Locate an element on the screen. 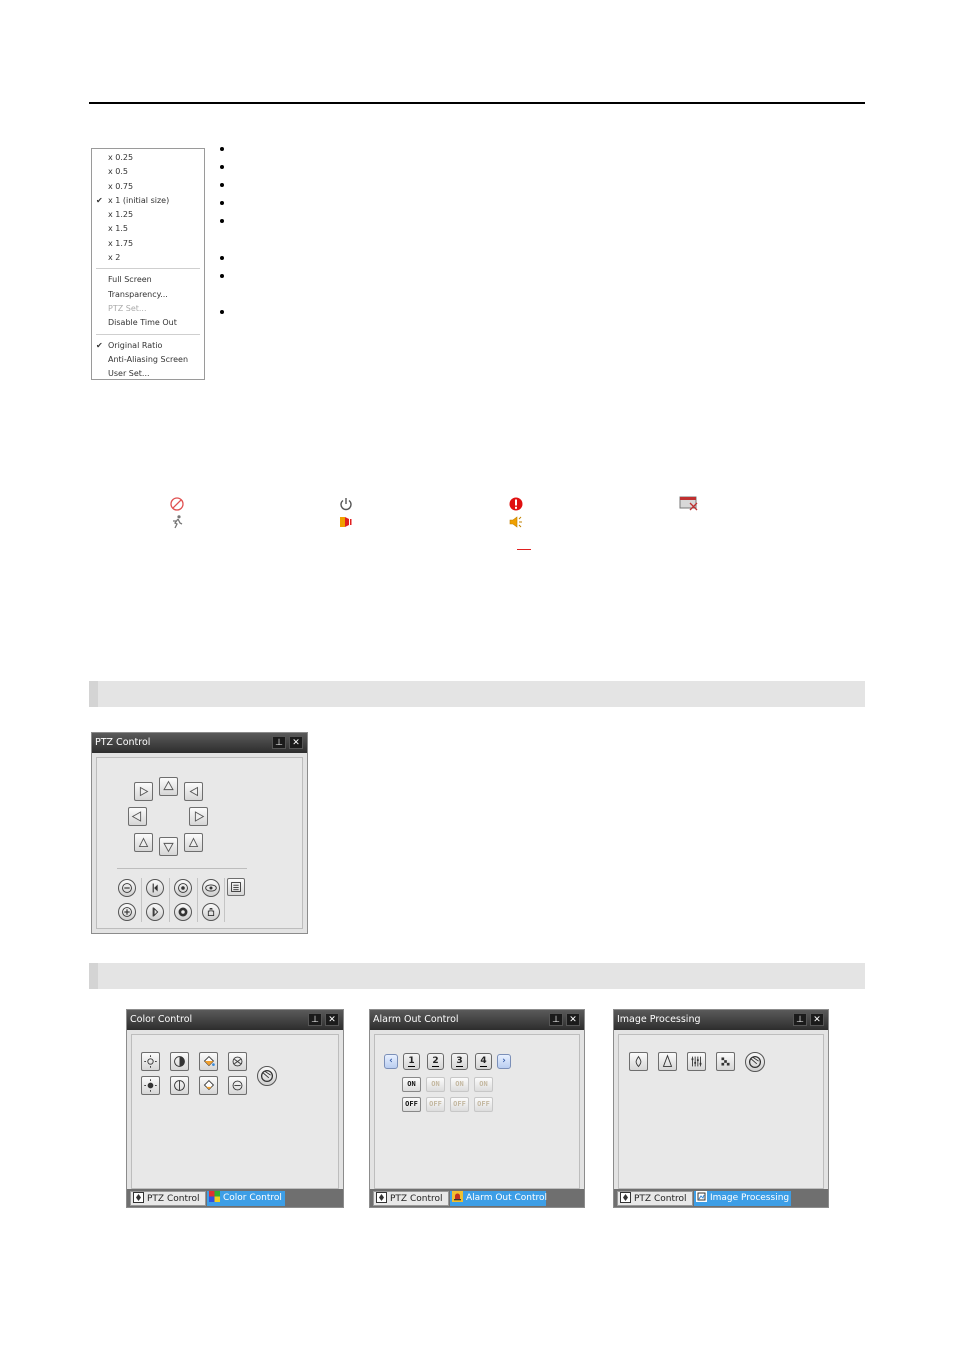 This screenshot has width=954, height=1348. menu-item-zoom-0-75: x 0.75 is located at coordinates (148, 187).